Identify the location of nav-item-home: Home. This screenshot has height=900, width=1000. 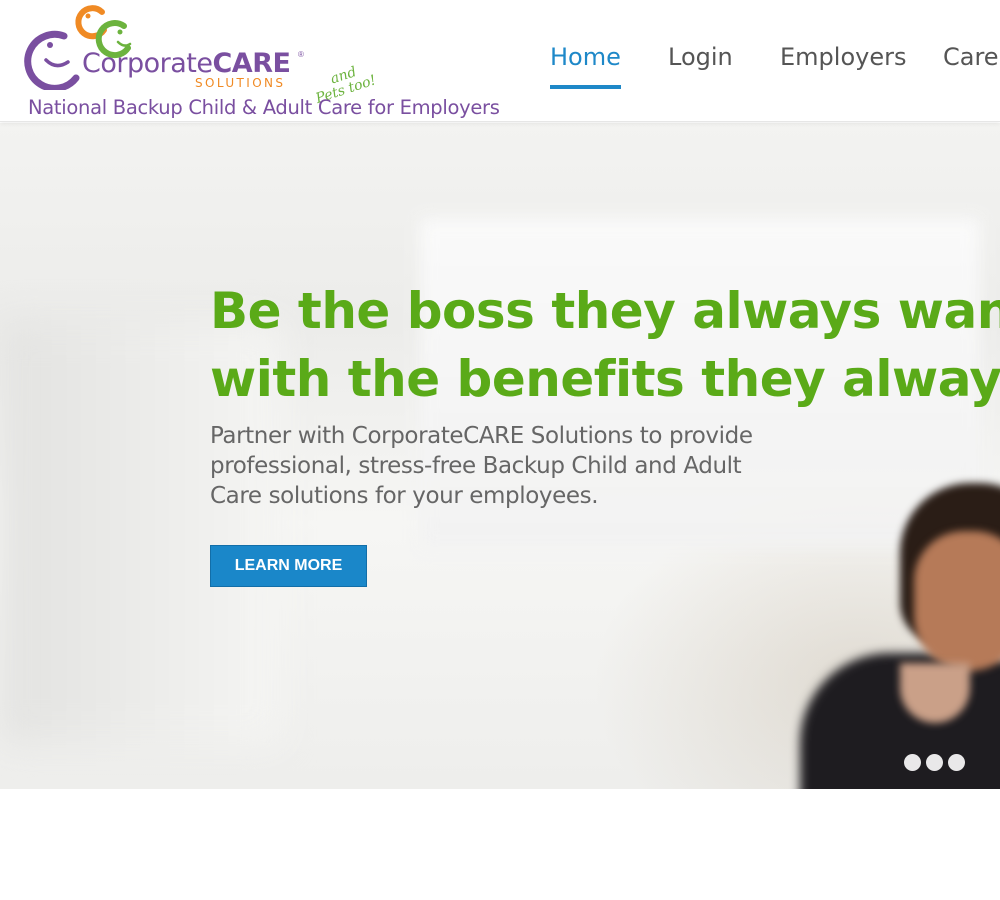
(585, 66).